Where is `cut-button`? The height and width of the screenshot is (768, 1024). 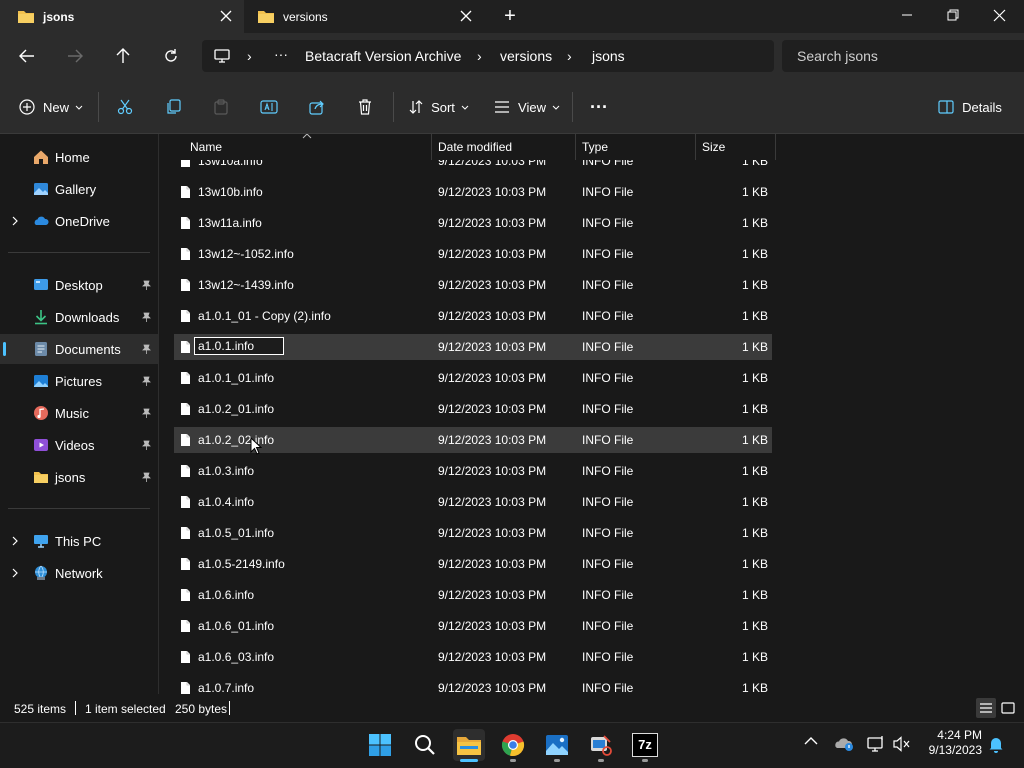 cut-button is located at coordinates (125, 107).